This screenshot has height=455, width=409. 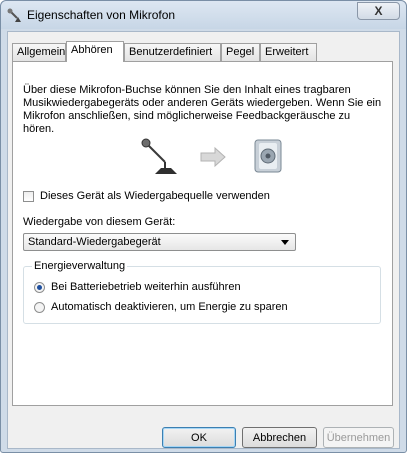 I want to click on radio-row-keep-running: Bei Batteriebetrieb weiterhin ausführen, so click(x=137, y=287).